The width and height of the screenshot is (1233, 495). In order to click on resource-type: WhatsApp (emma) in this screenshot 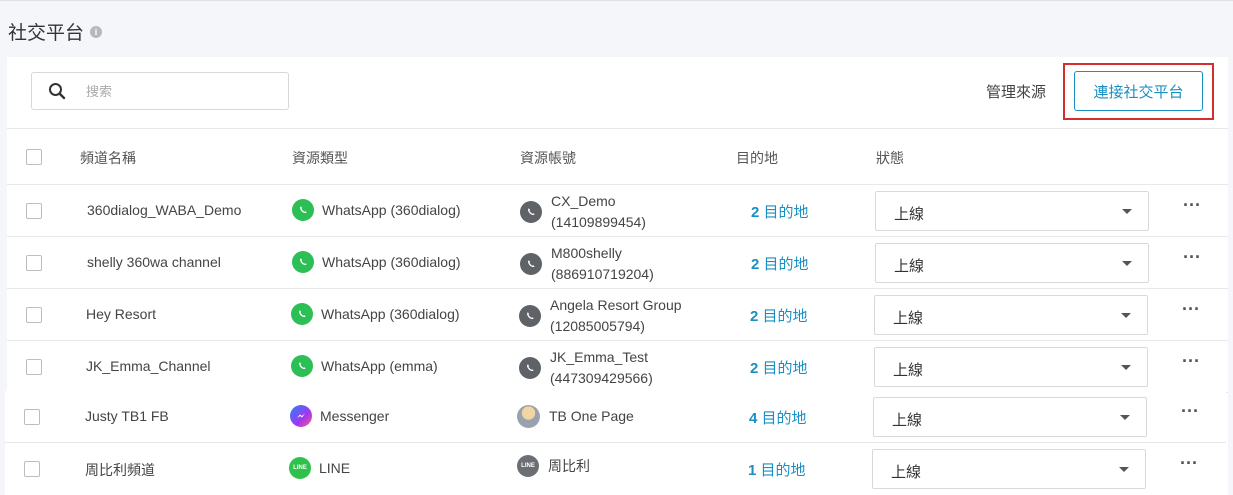, I will do `click(364, 366)`.